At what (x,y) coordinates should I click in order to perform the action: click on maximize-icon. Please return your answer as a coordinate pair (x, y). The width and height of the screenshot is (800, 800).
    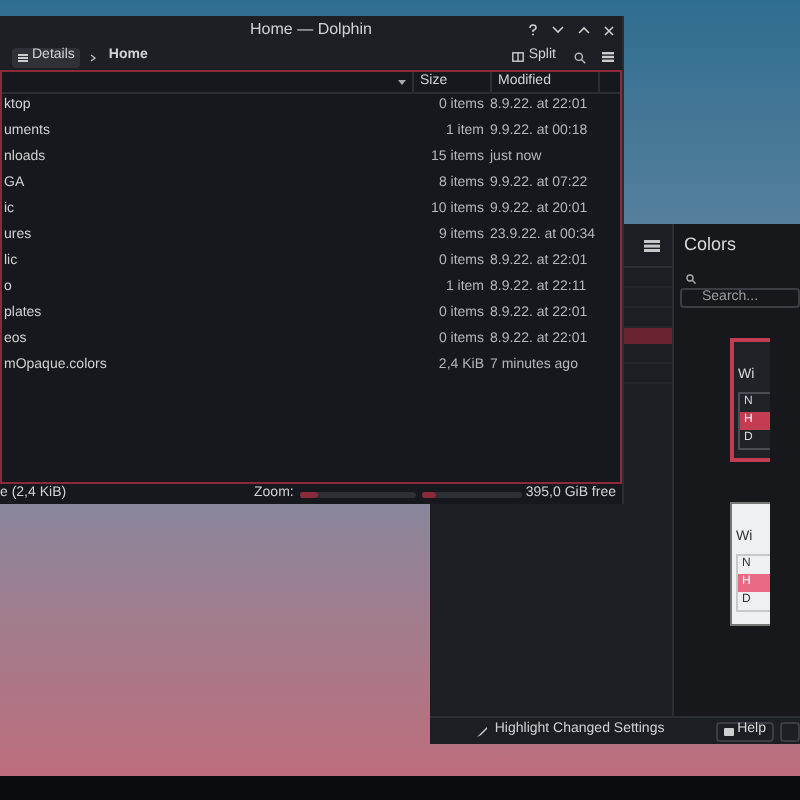
    Looking at the image, I should click on (584, 30).